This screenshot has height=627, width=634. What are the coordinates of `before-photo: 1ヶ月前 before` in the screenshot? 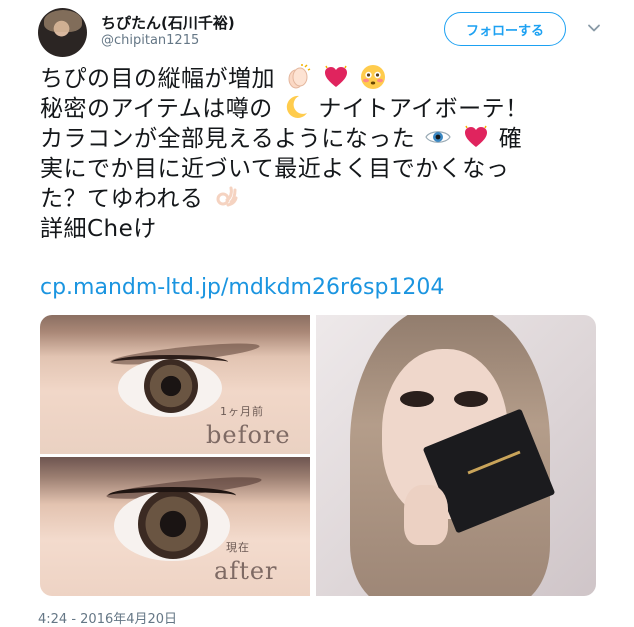 It's located at (175, 384).